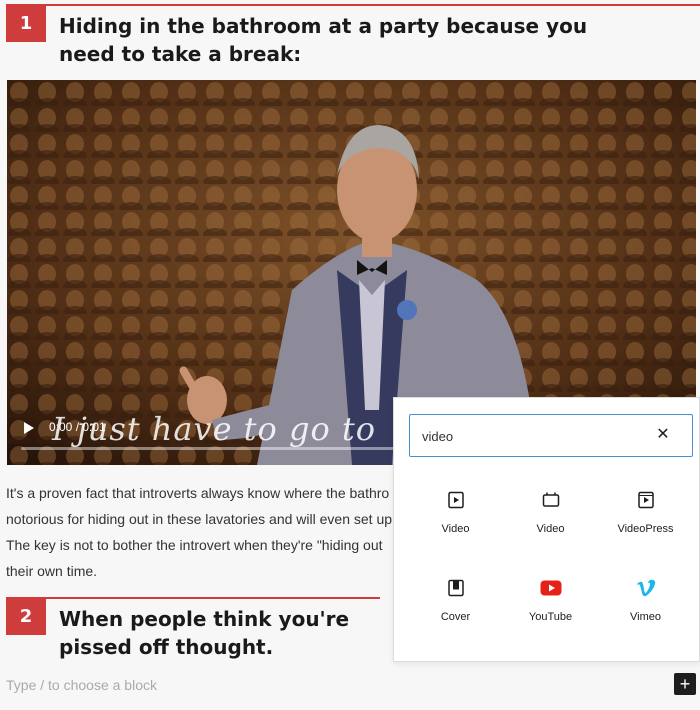  I want to click on add-block-button: +, so click(685, 684).